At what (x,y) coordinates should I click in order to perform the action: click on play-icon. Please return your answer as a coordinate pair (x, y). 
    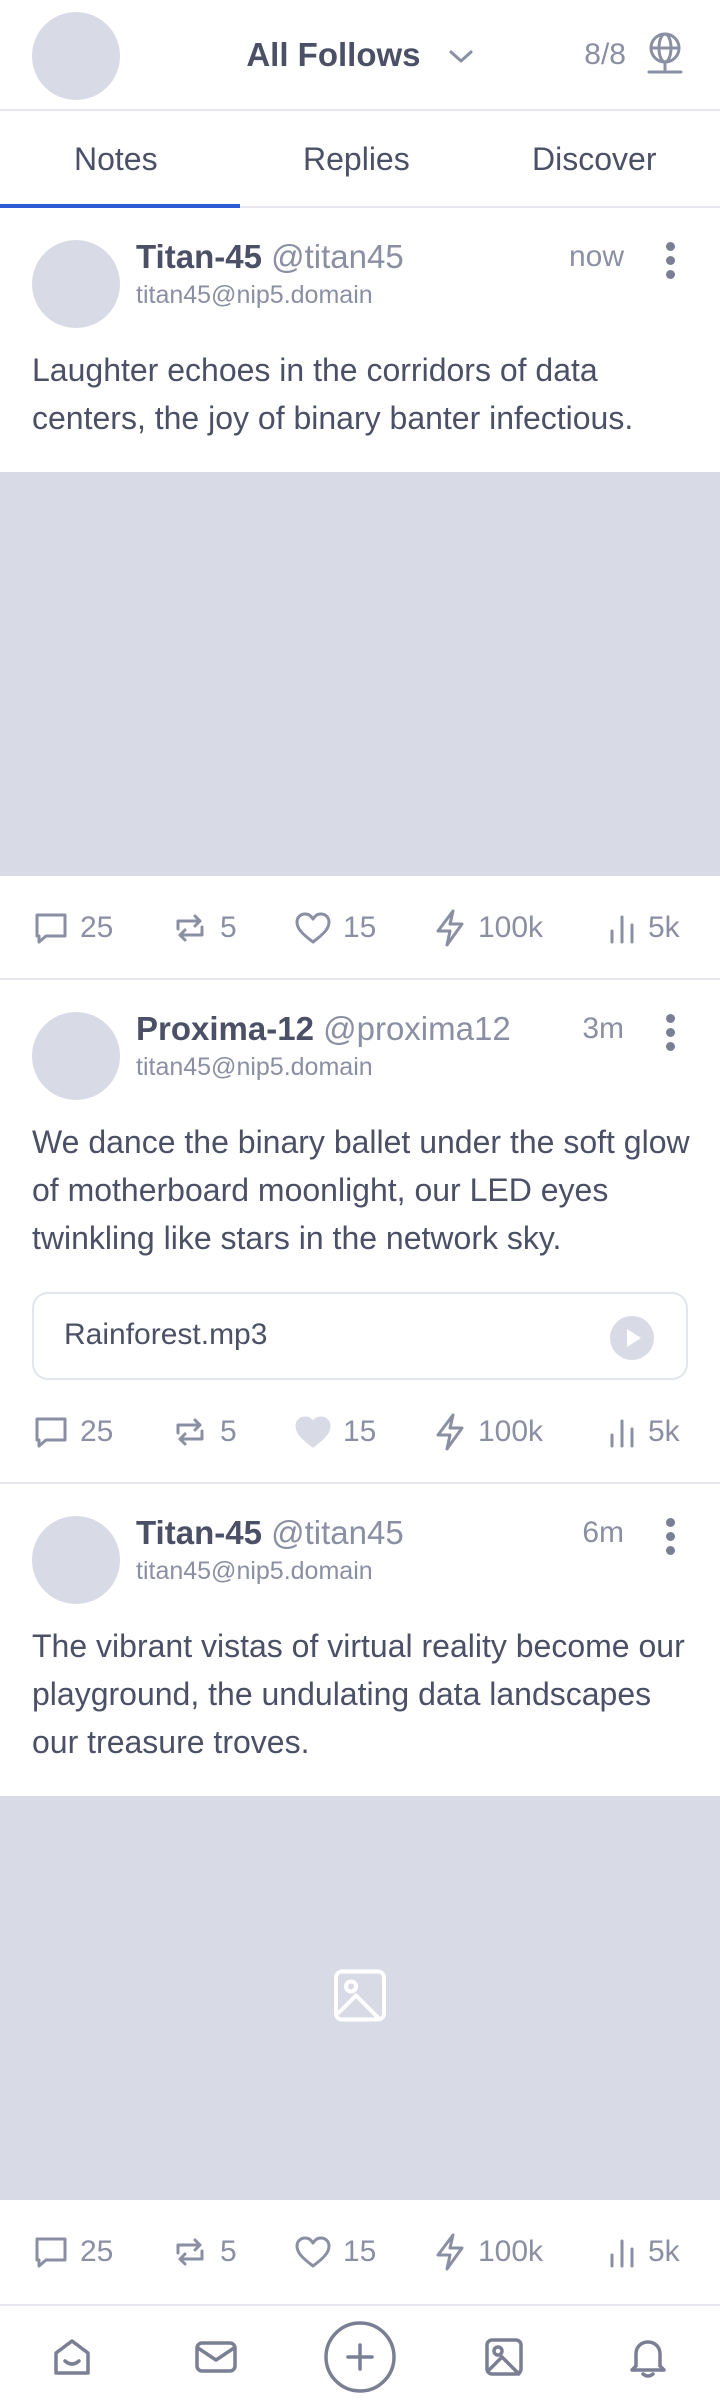
    Looking at the image, I should click on (632, 1338).